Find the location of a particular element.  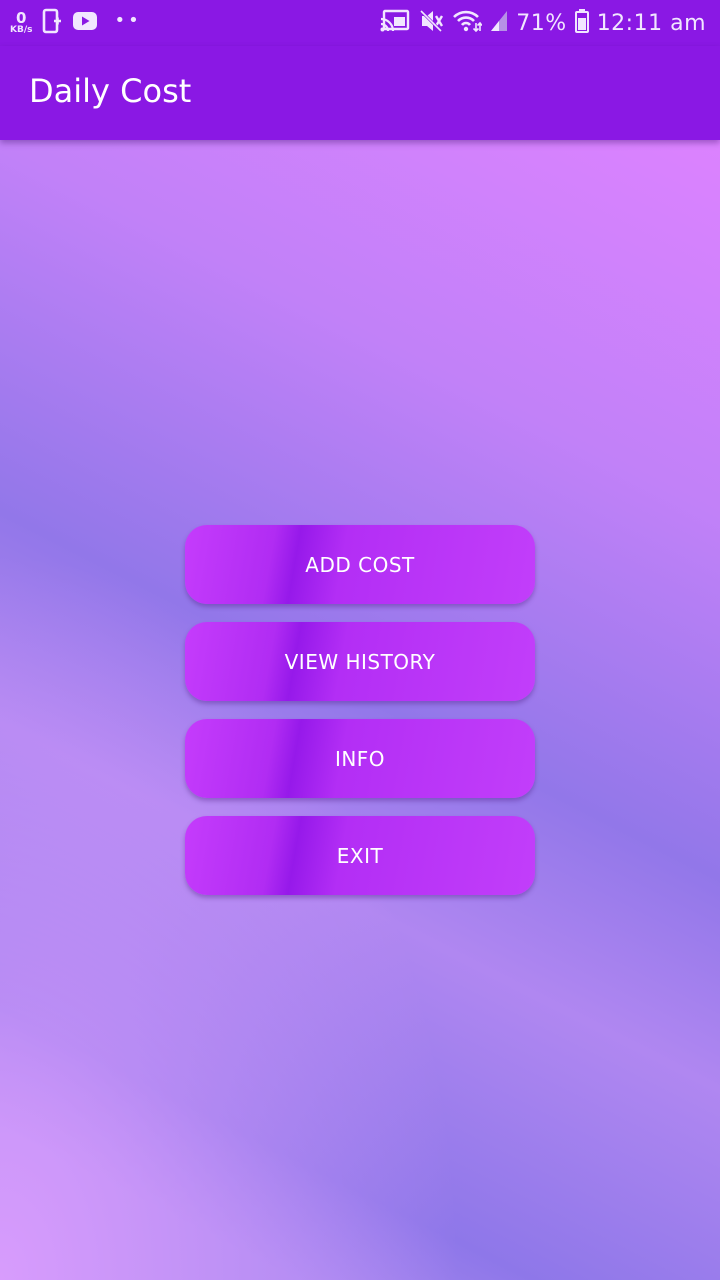

info-button: INFO is located at coordinates (360, 758).